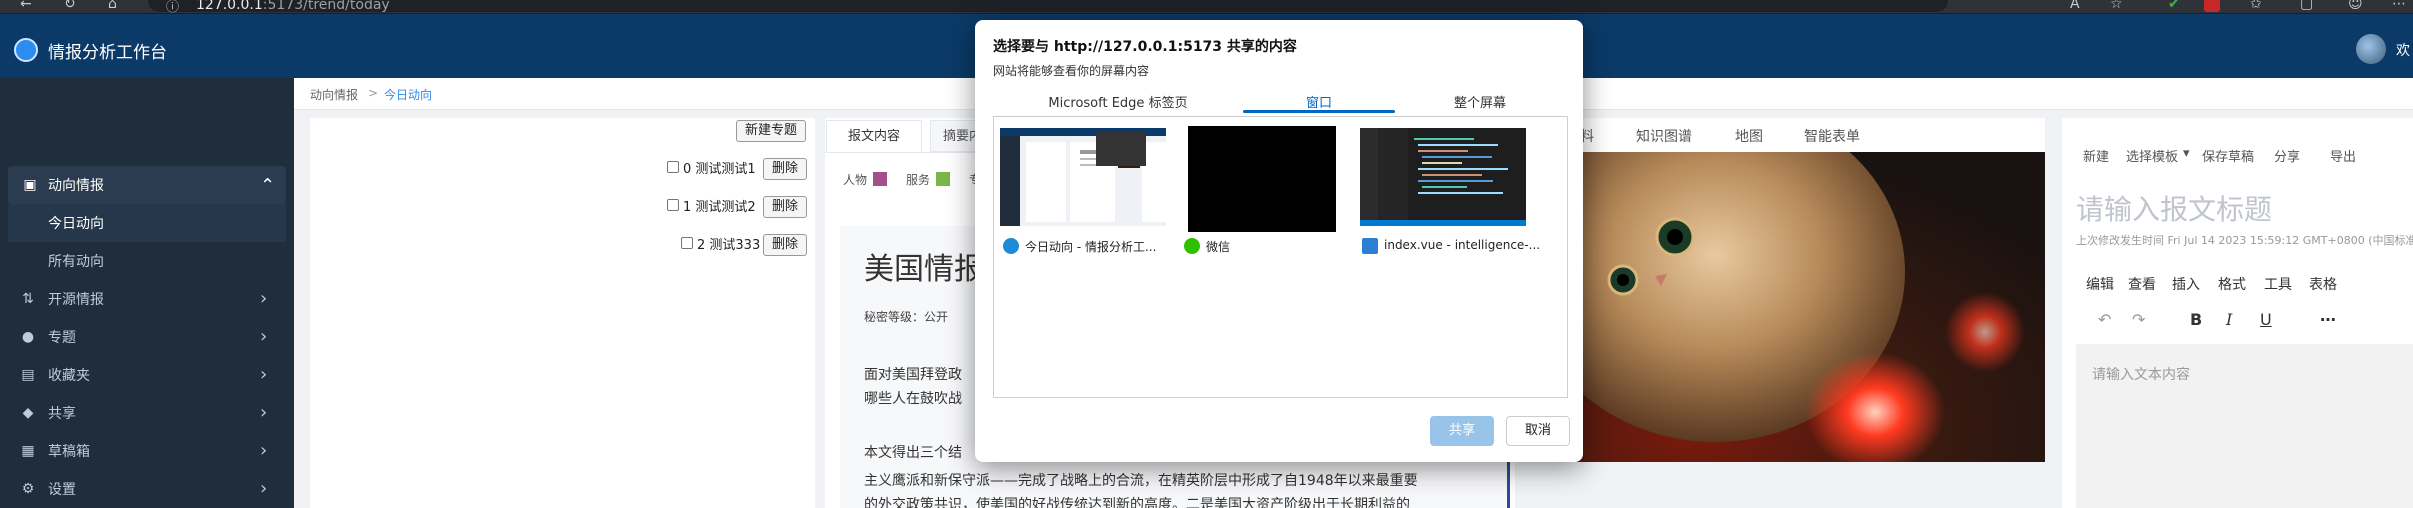 The image size is (2413, 508). I want to click on share-confirm-button: 共享, so click(1462, 431).